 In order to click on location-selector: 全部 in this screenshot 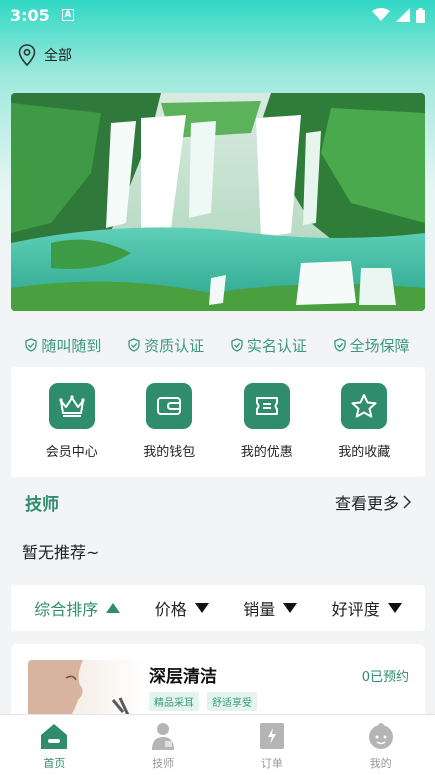, I will do `click(45, 55)`.